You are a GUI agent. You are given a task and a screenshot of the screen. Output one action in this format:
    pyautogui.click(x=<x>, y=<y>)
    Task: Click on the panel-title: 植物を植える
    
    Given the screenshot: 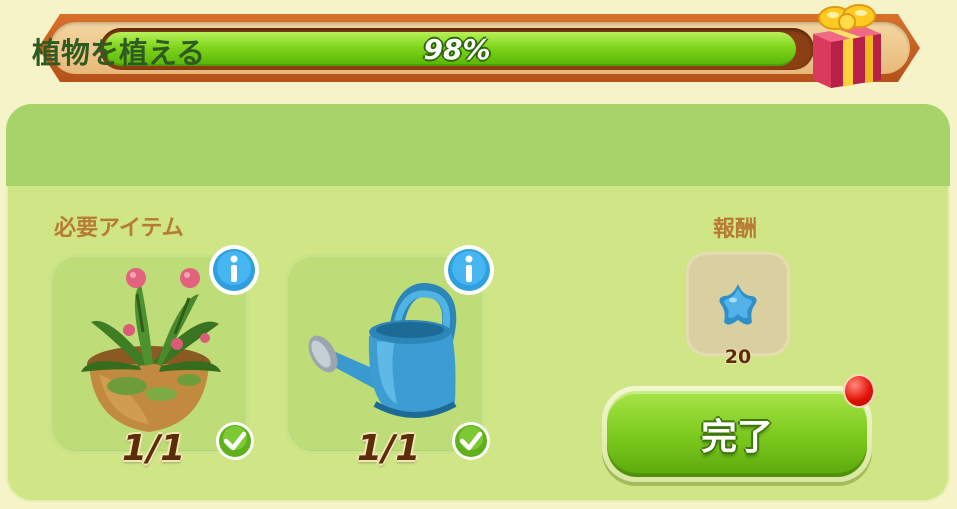 What is the action you would take?
    pyautogui.click(x=119, y=53)
    